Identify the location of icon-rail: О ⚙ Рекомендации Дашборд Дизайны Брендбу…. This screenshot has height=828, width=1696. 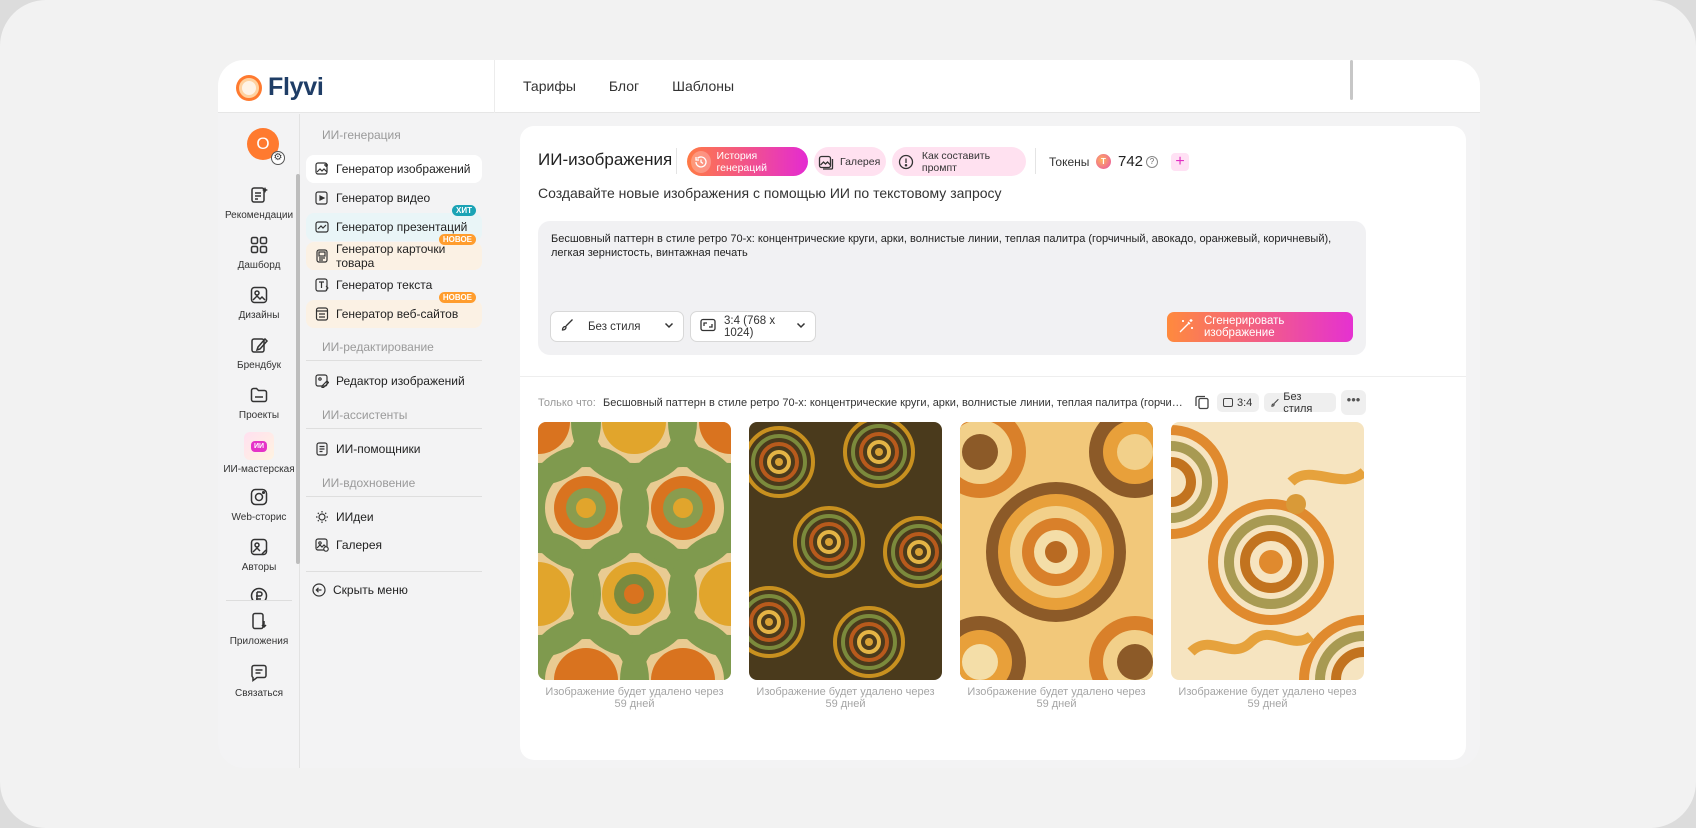
(259, 441).